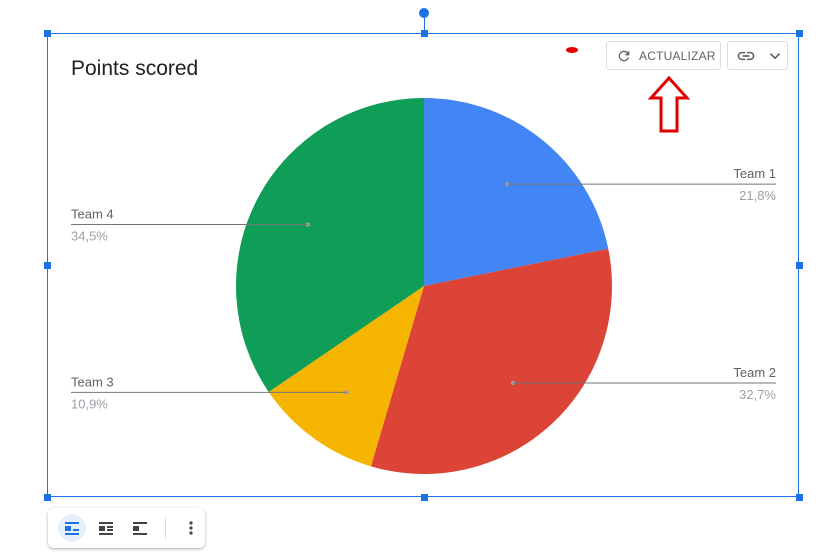 The height and width of the screenshot is (555, 823). What do you see at coordinates (799, 33) in the screenshot?
I see `resize-handle-top-right` at bounding box center [799, 33].